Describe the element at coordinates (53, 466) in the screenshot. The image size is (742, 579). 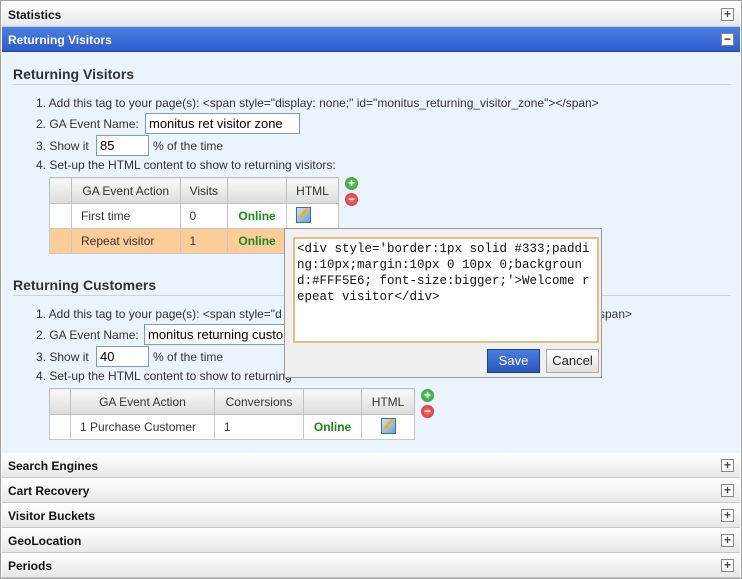
I see `panel-title: Search Engines` at that location.